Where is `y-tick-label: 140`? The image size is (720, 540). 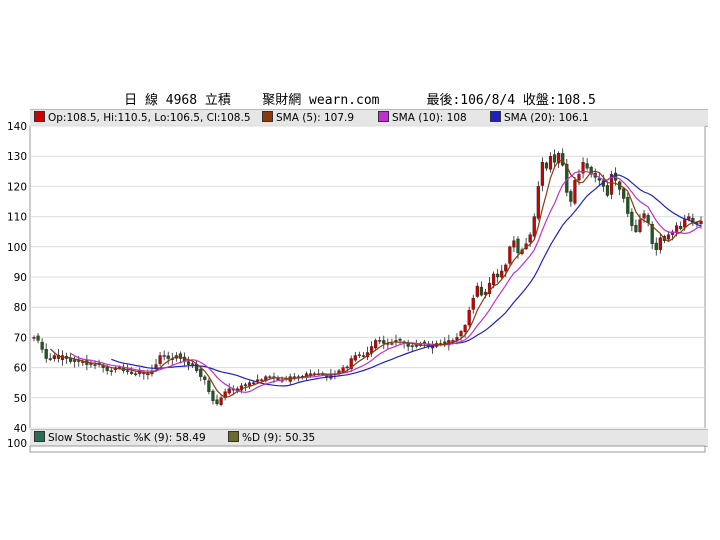 y-tick-label: 140 is located at coordinates (17, 127).